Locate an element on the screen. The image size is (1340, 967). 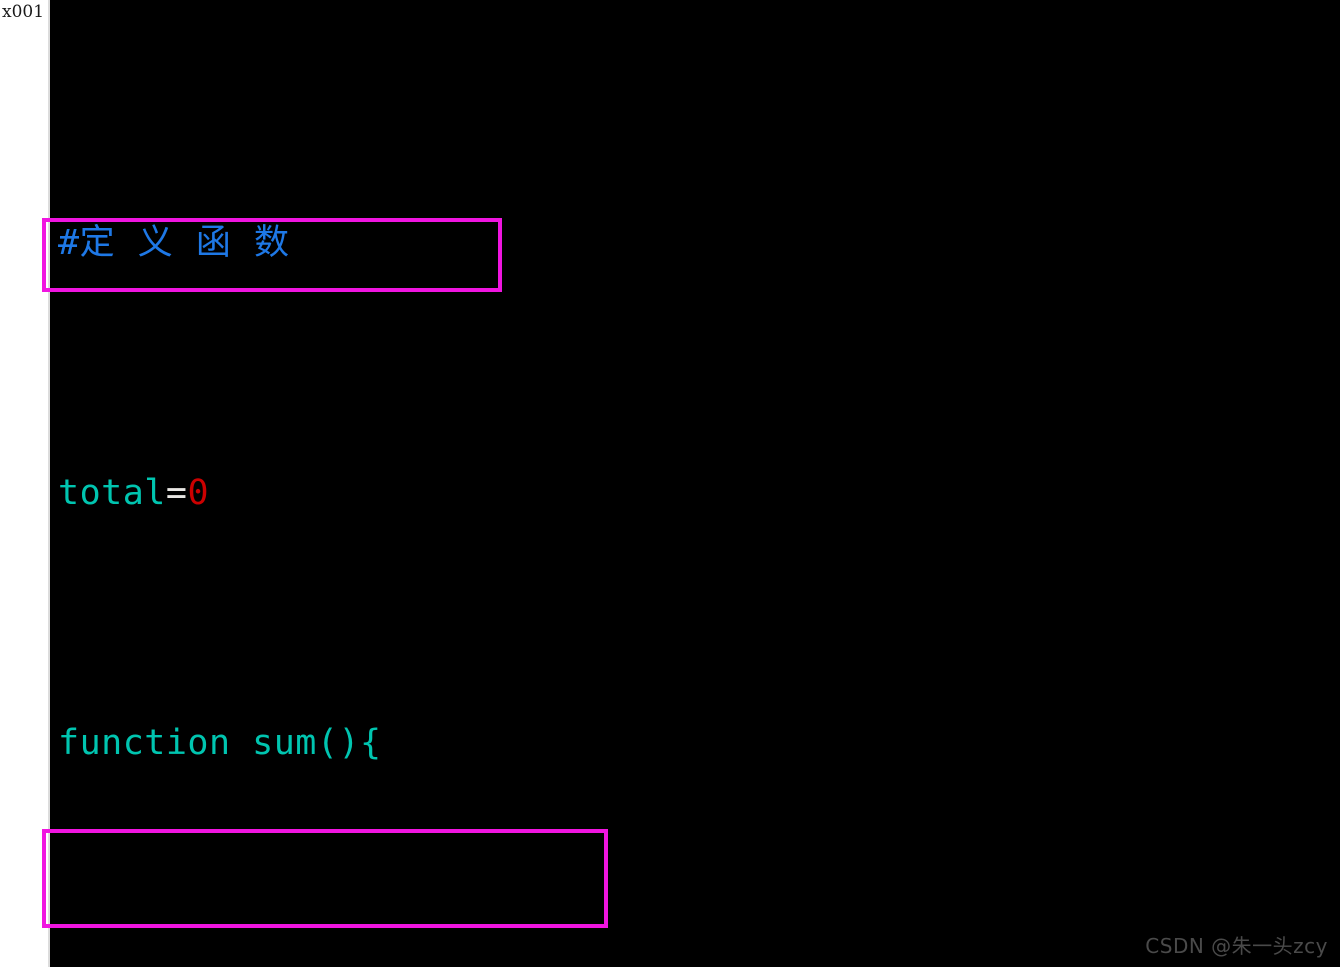
code-line-3: function sum(){ is located at coordinates (331, 743).